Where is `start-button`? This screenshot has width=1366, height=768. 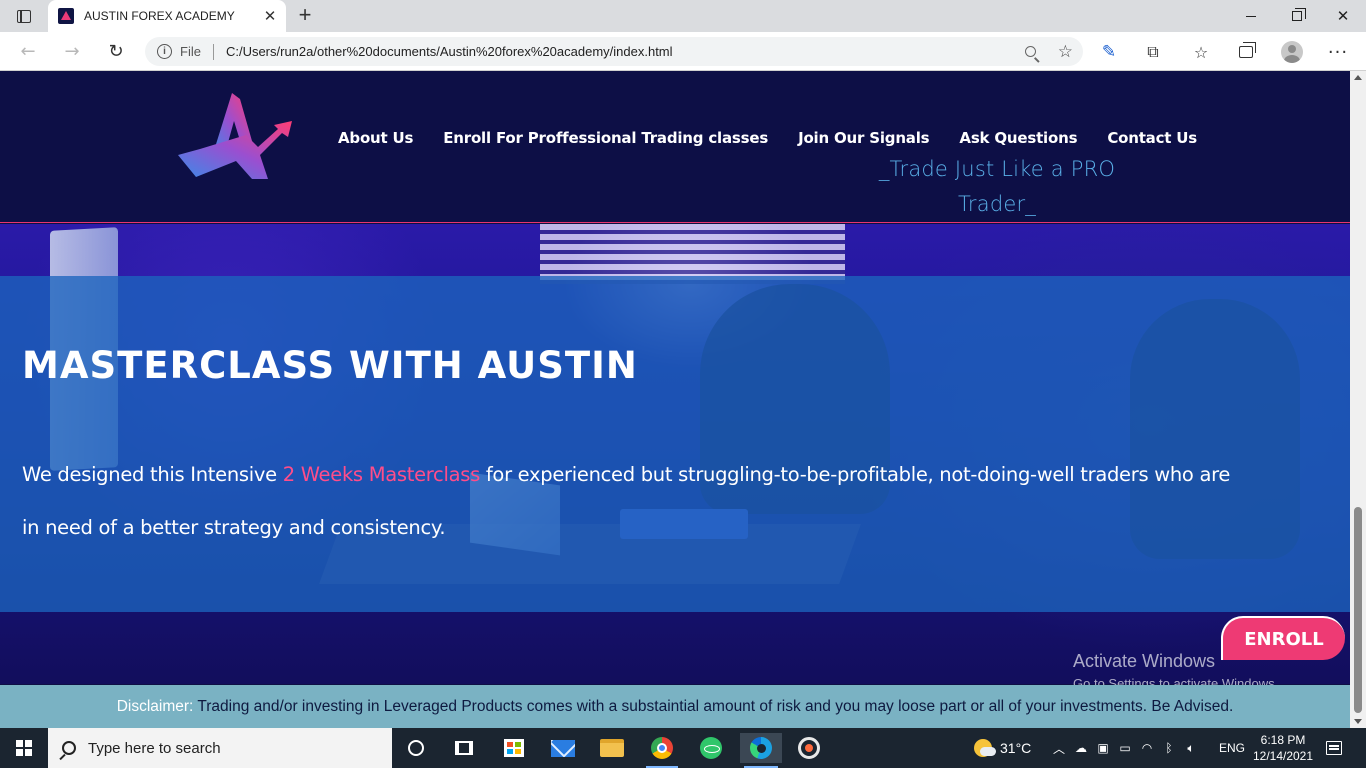 start-button is located at coordinates (24, 748).